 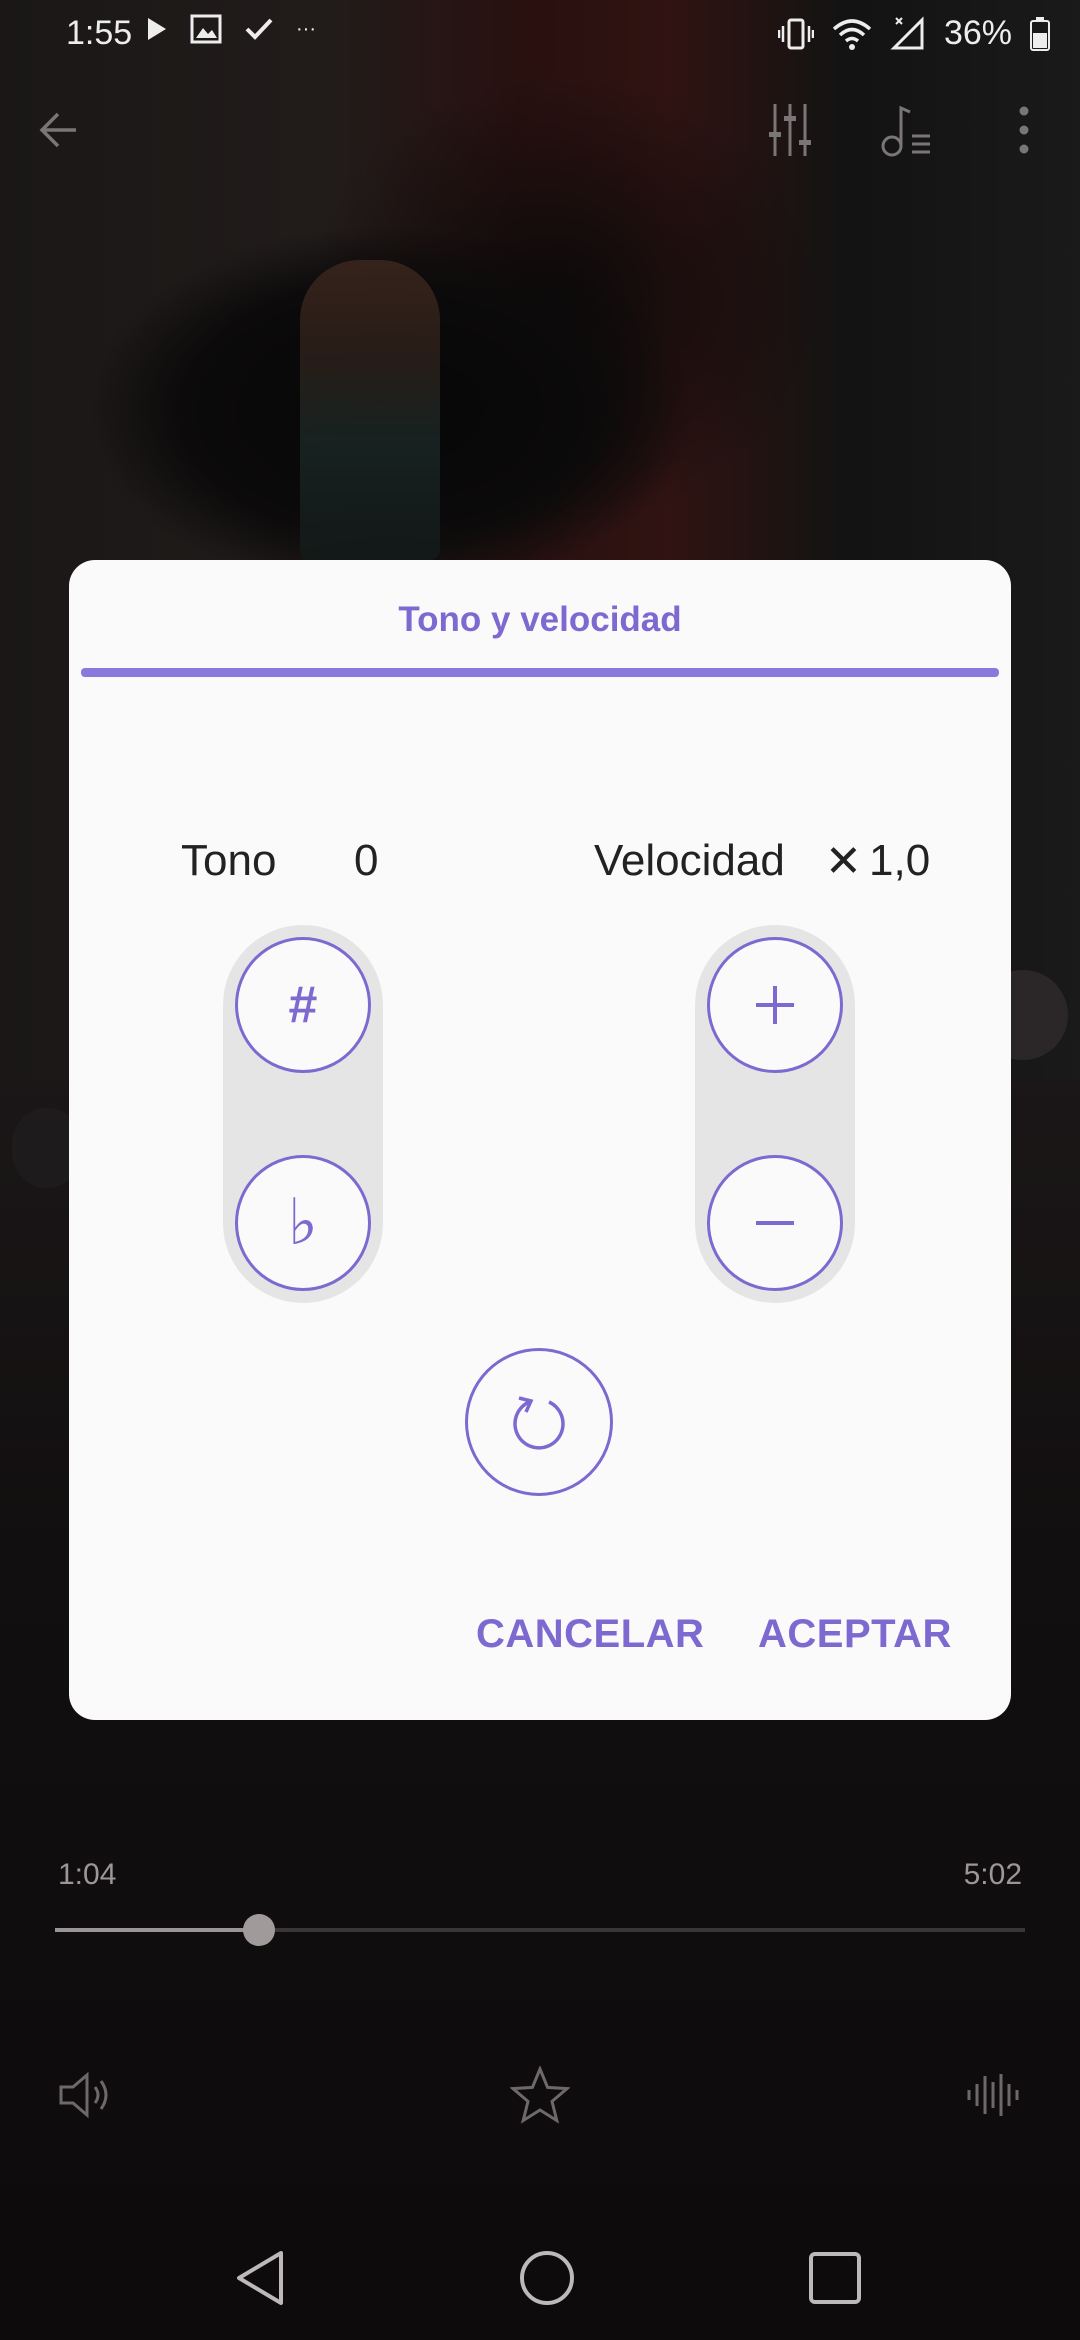 What do you see at coordinates (540, 672) in the screenshot?
I see `dialog-title-divider` at bounding box center [540, 672].